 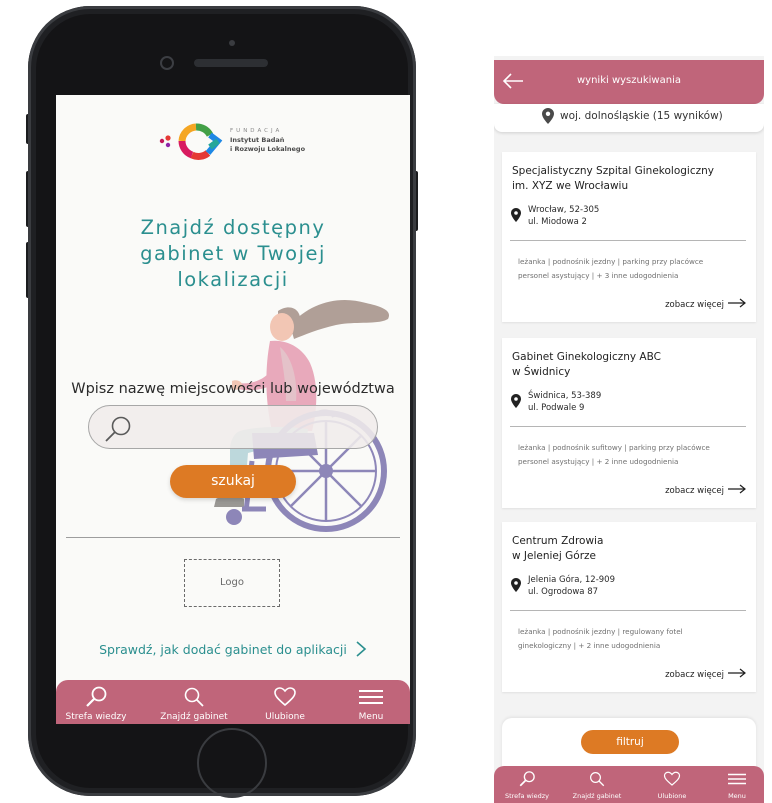 I want to click on hamburger-menu-icon, so click(x=371, y=697).